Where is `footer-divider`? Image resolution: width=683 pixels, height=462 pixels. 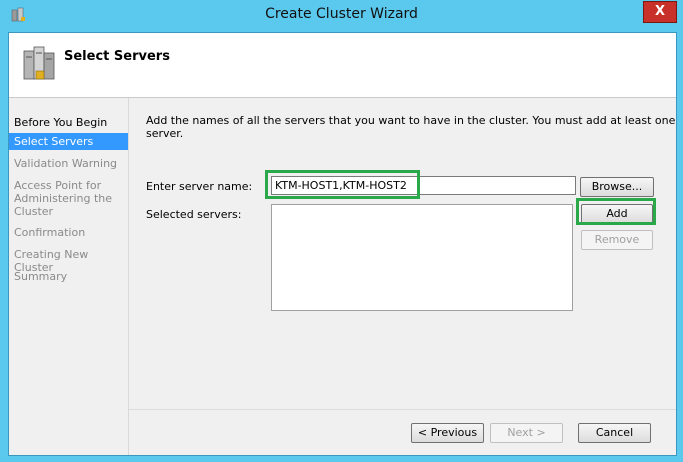
footer-divider is located at coordinates (402, 409).